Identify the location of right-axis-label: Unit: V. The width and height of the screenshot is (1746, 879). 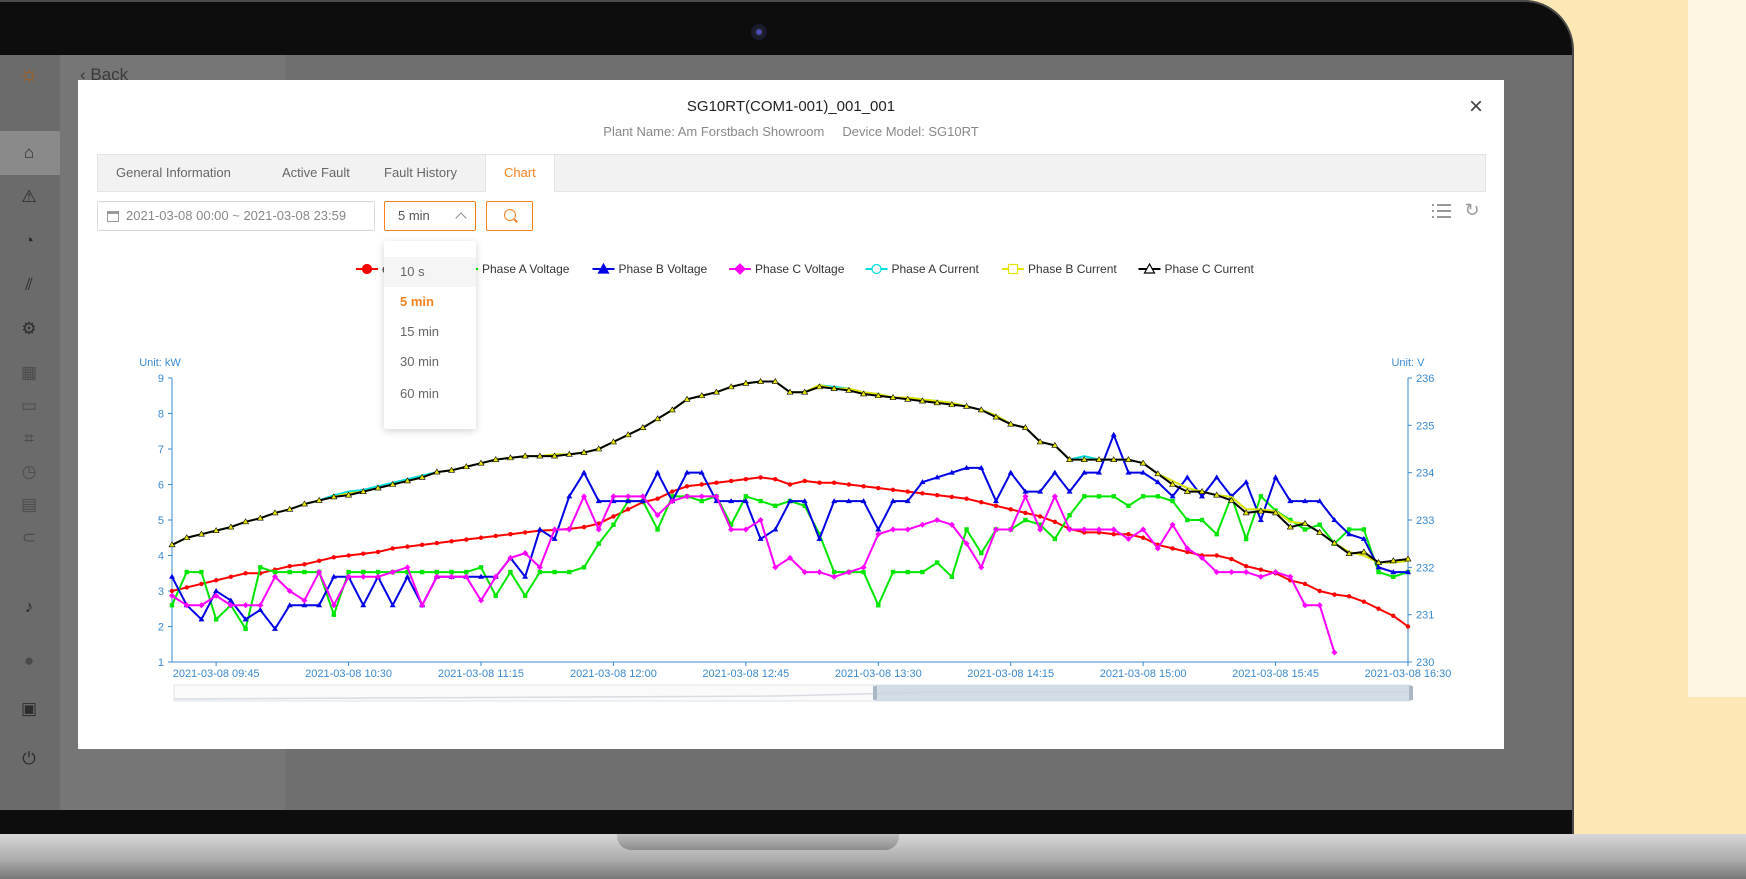
(1408, 363).